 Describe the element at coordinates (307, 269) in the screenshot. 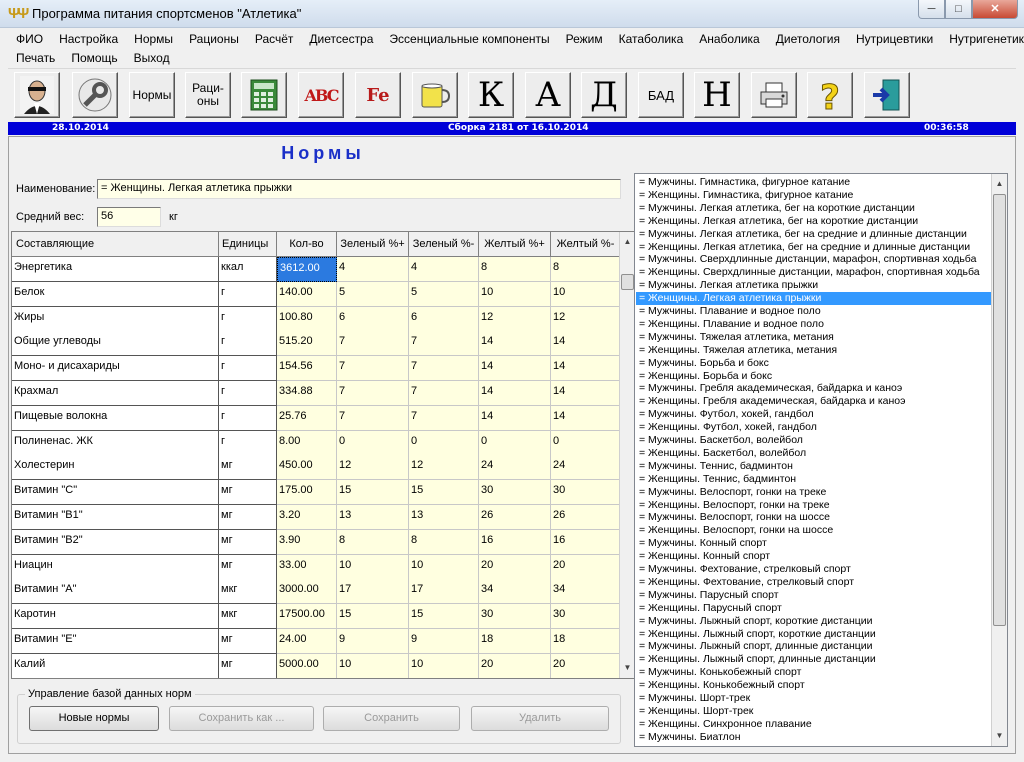

I see `grid-cell: 3612.00` at that location.